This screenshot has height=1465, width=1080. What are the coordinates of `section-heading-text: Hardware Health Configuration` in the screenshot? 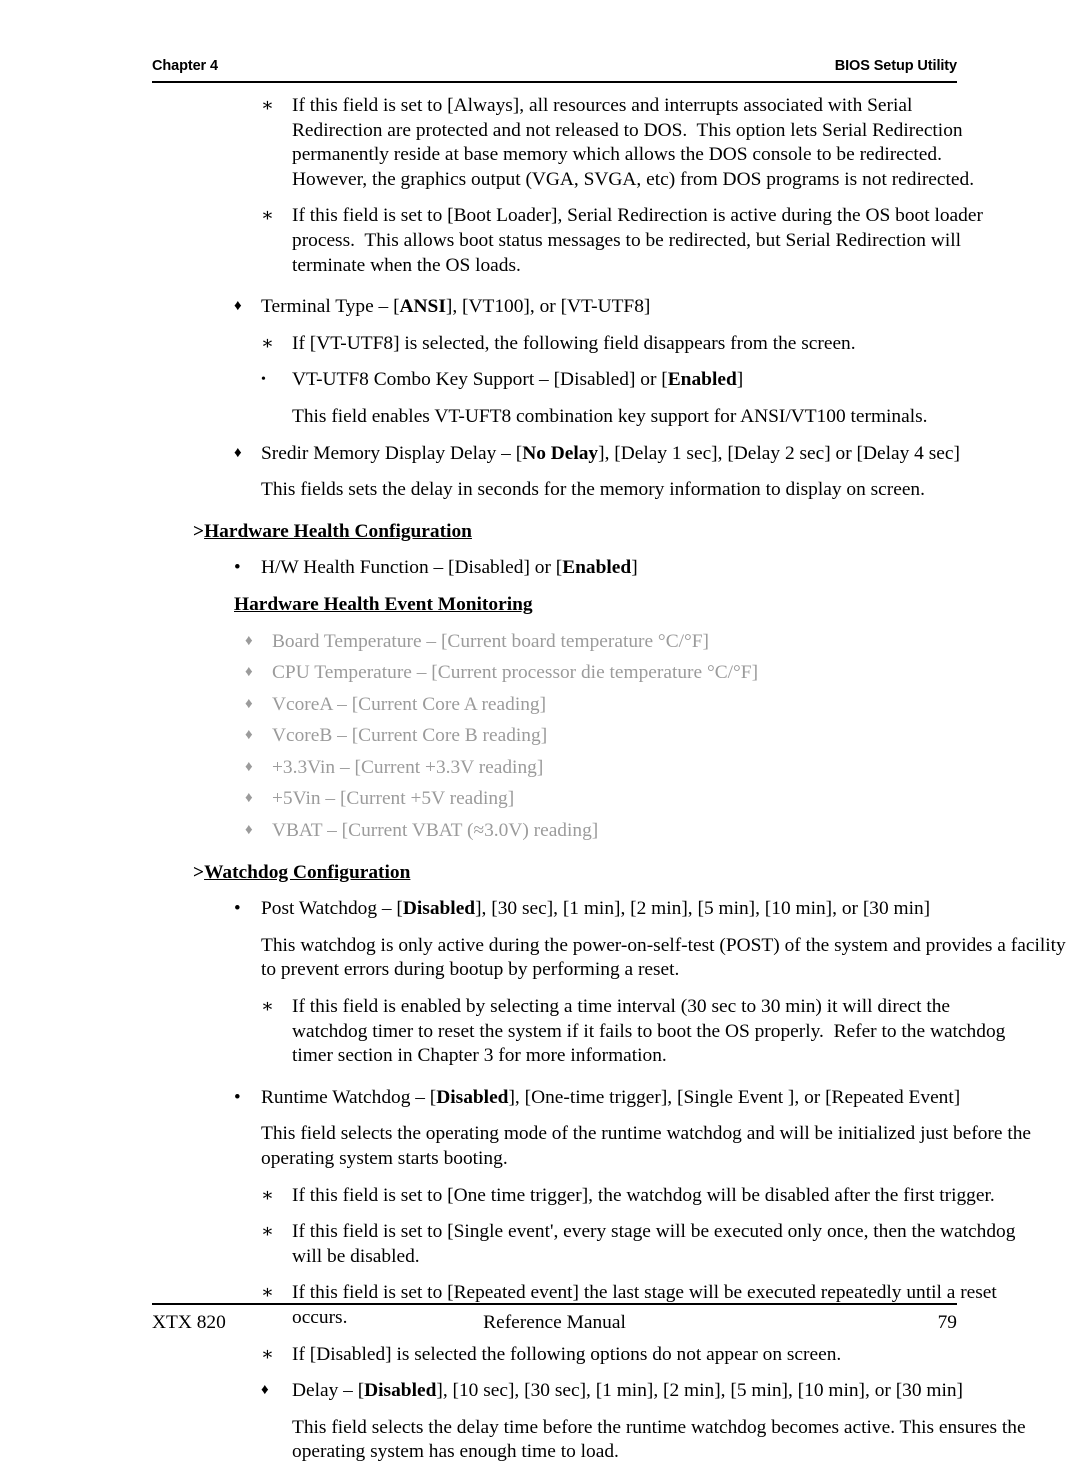 It's located at (338, 531).